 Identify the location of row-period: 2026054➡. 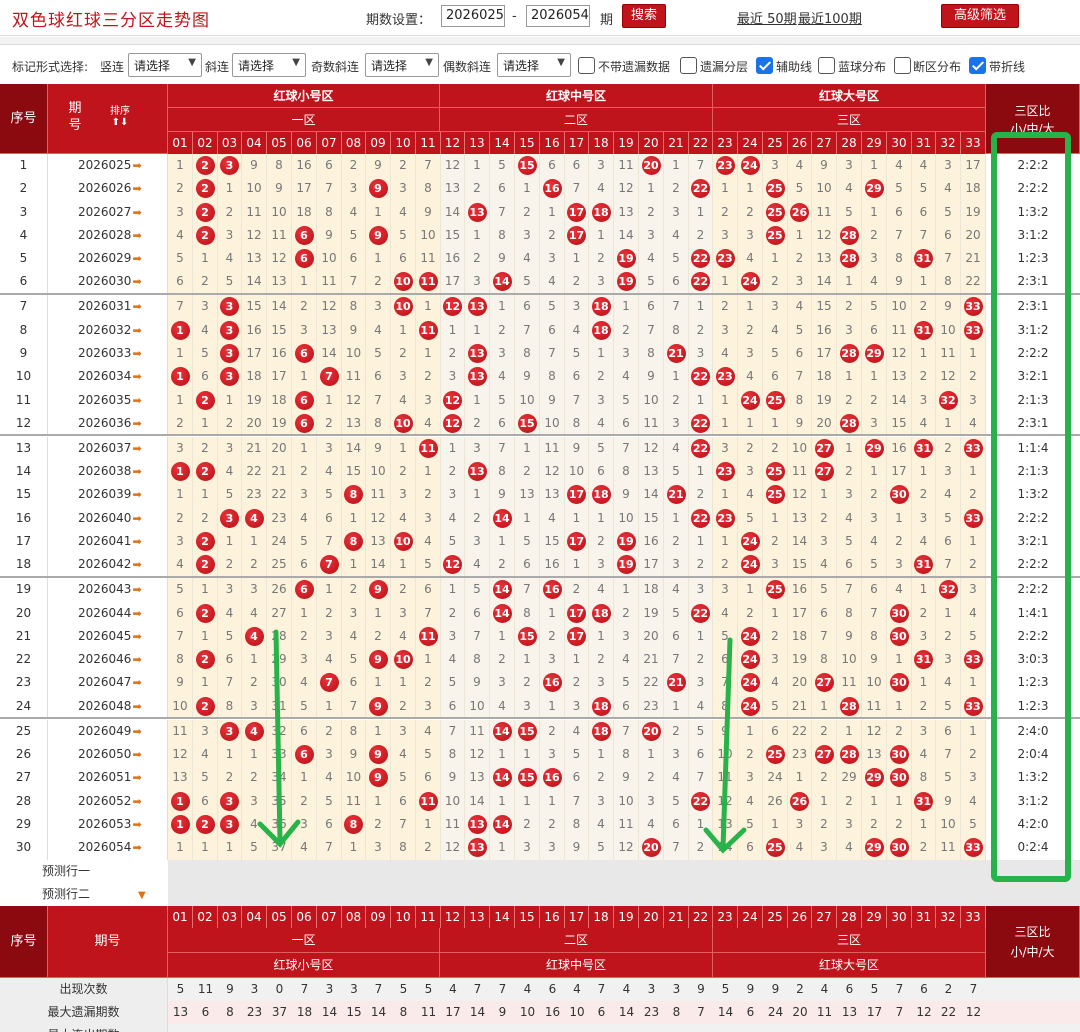
(108, 848).